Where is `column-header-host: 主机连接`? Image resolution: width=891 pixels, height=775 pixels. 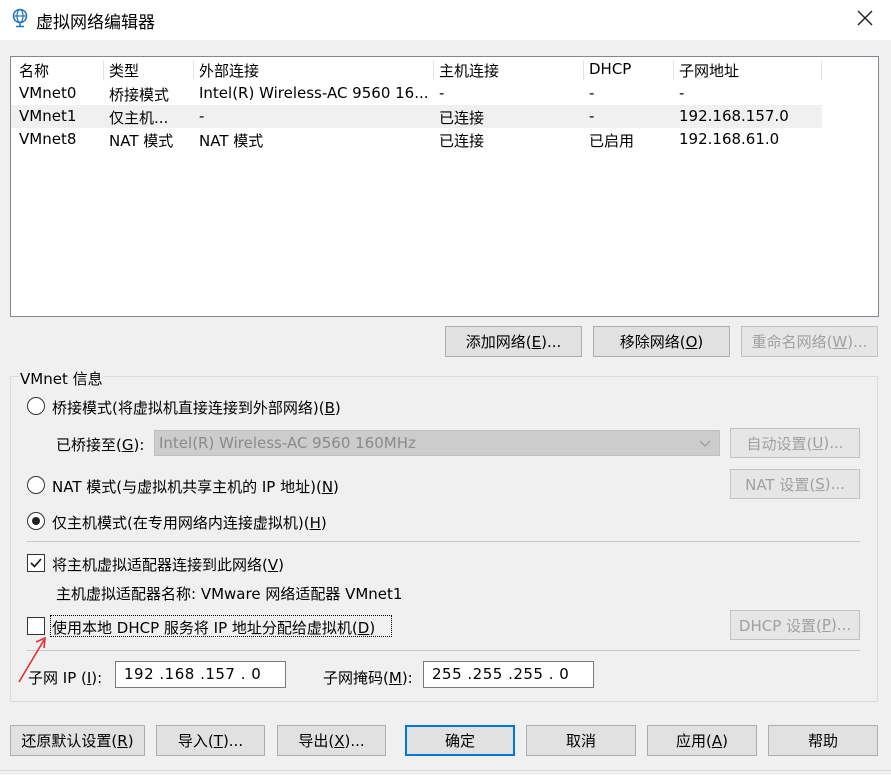
column-header-host: 主机连接 is located at coordinates (469, 70).